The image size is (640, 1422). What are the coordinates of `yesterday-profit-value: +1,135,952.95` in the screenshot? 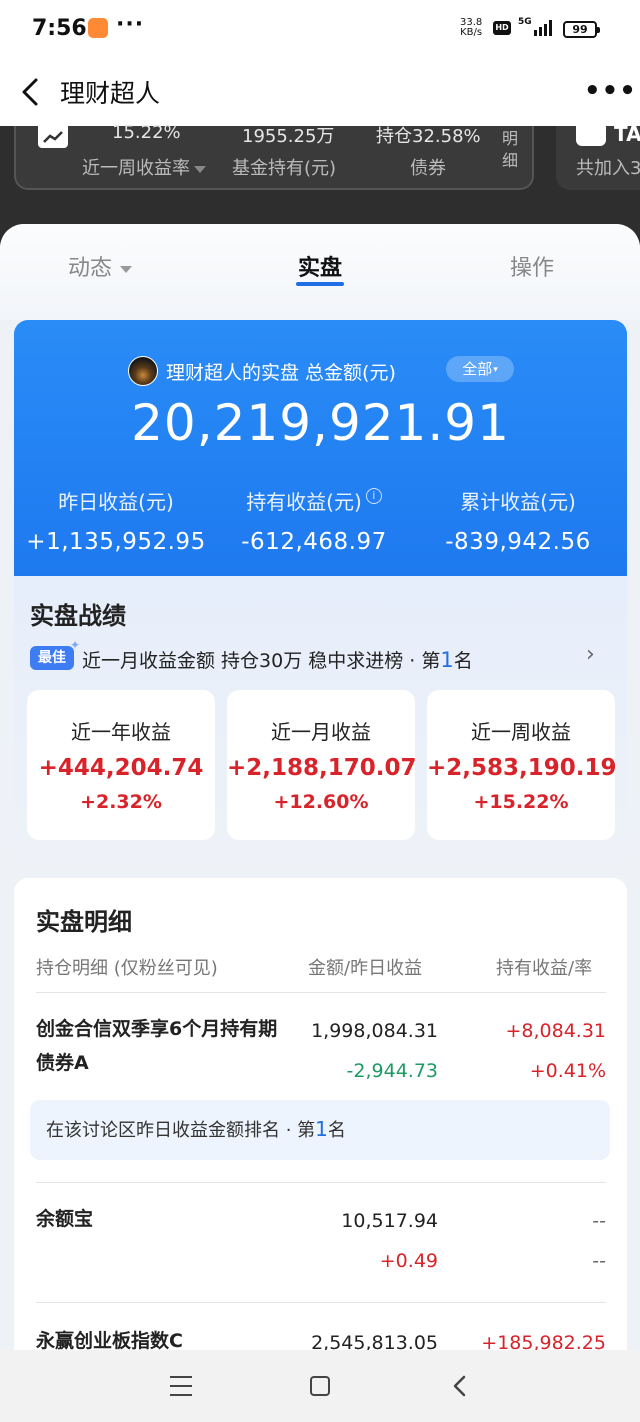 It's located at (116, 542).